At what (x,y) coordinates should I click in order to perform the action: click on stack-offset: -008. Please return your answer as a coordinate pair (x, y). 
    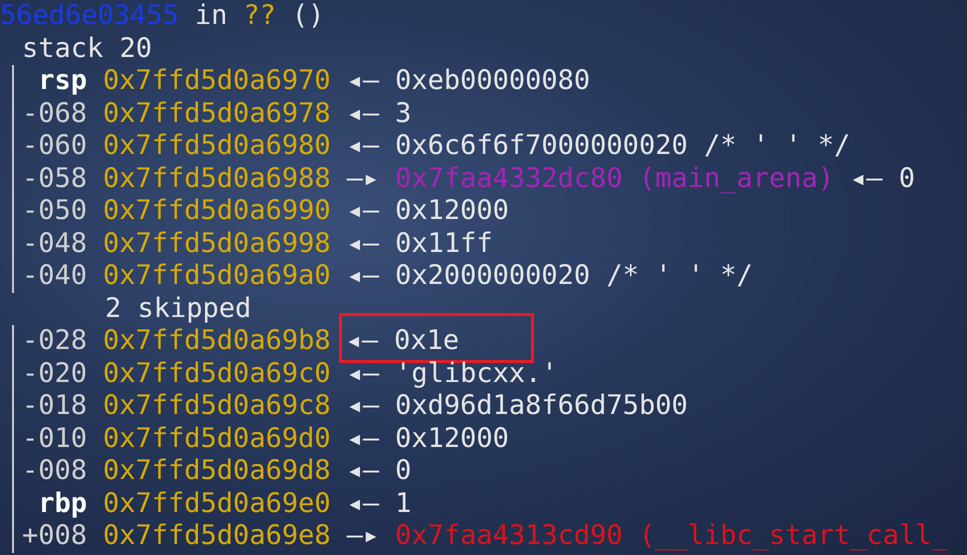
    Looking at the image, I should click on (55, 471).